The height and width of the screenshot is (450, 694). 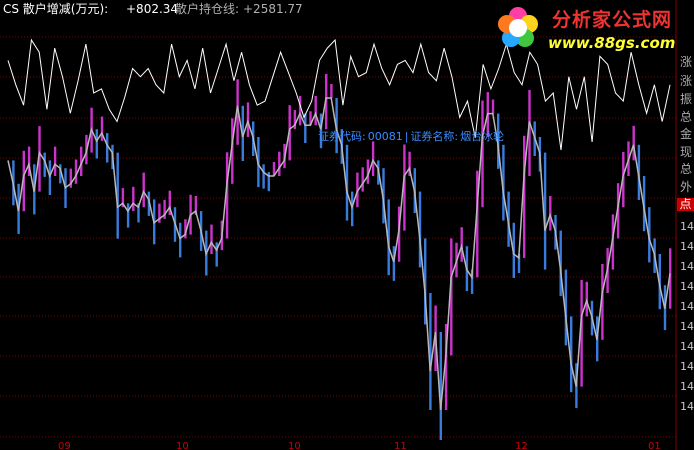 What do you see at coordinates (400, 445) in the screenshot?
I see `x-axis-label: 11` at bounding box center [400, 445].